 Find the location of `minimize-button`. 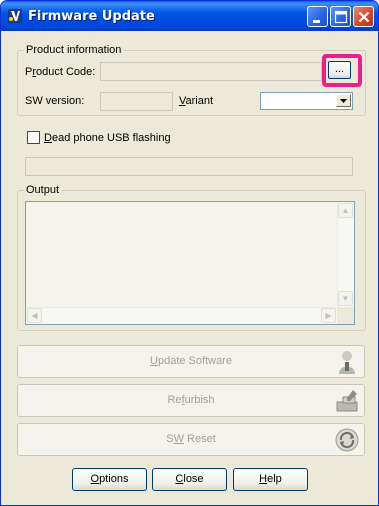

minimize-button is located at coordinates (317, 16).